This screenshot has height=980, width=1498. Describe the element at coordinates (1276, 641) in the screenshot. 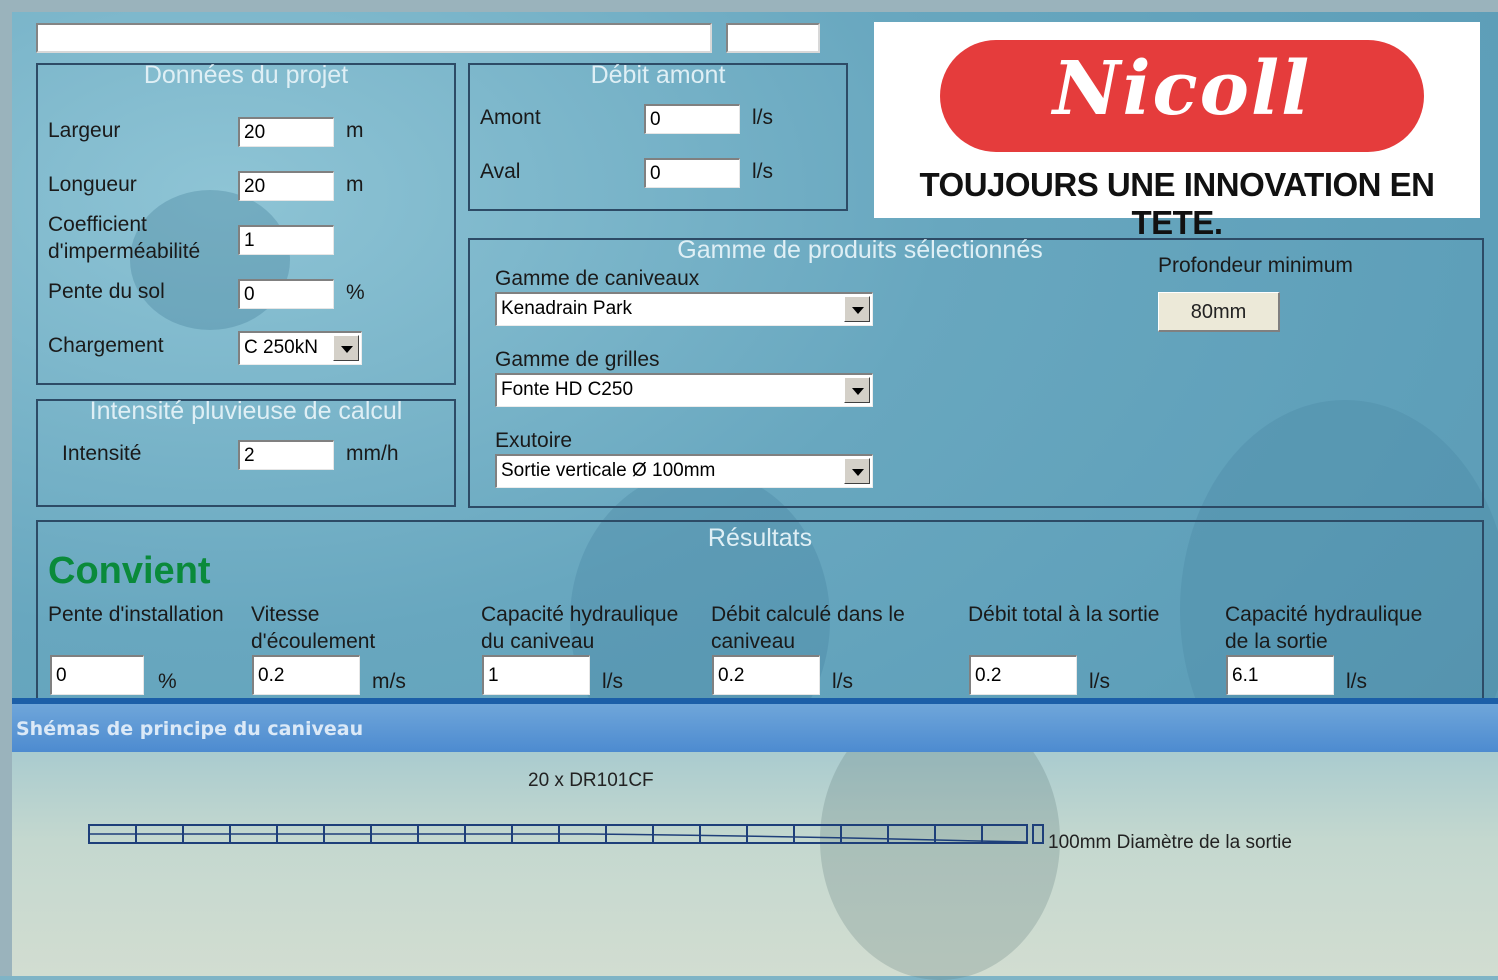

I see `capacite-sortie-label-2: de la sortie` at that location.